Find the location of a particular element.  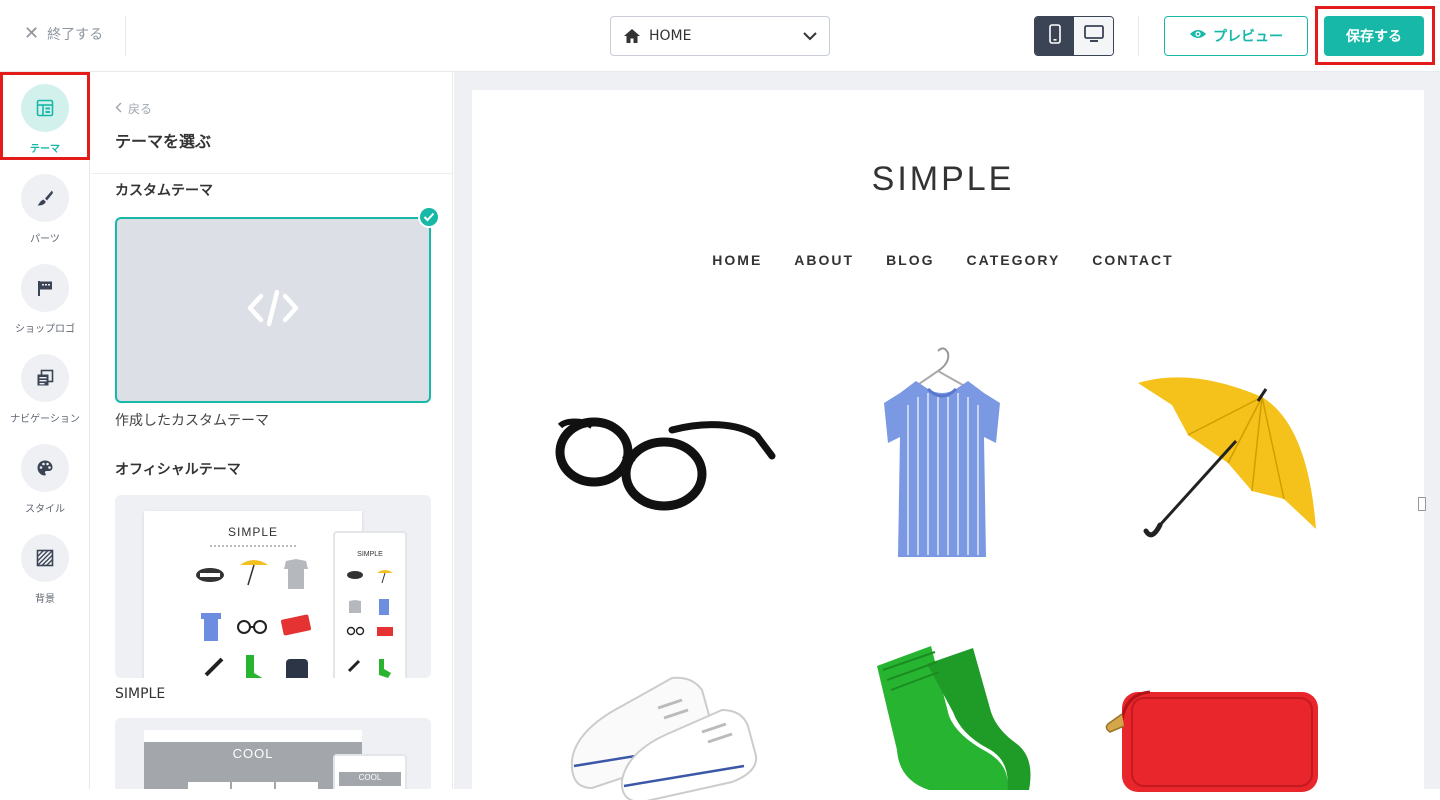

page-select: HOME is located at coordinates (720, 36).